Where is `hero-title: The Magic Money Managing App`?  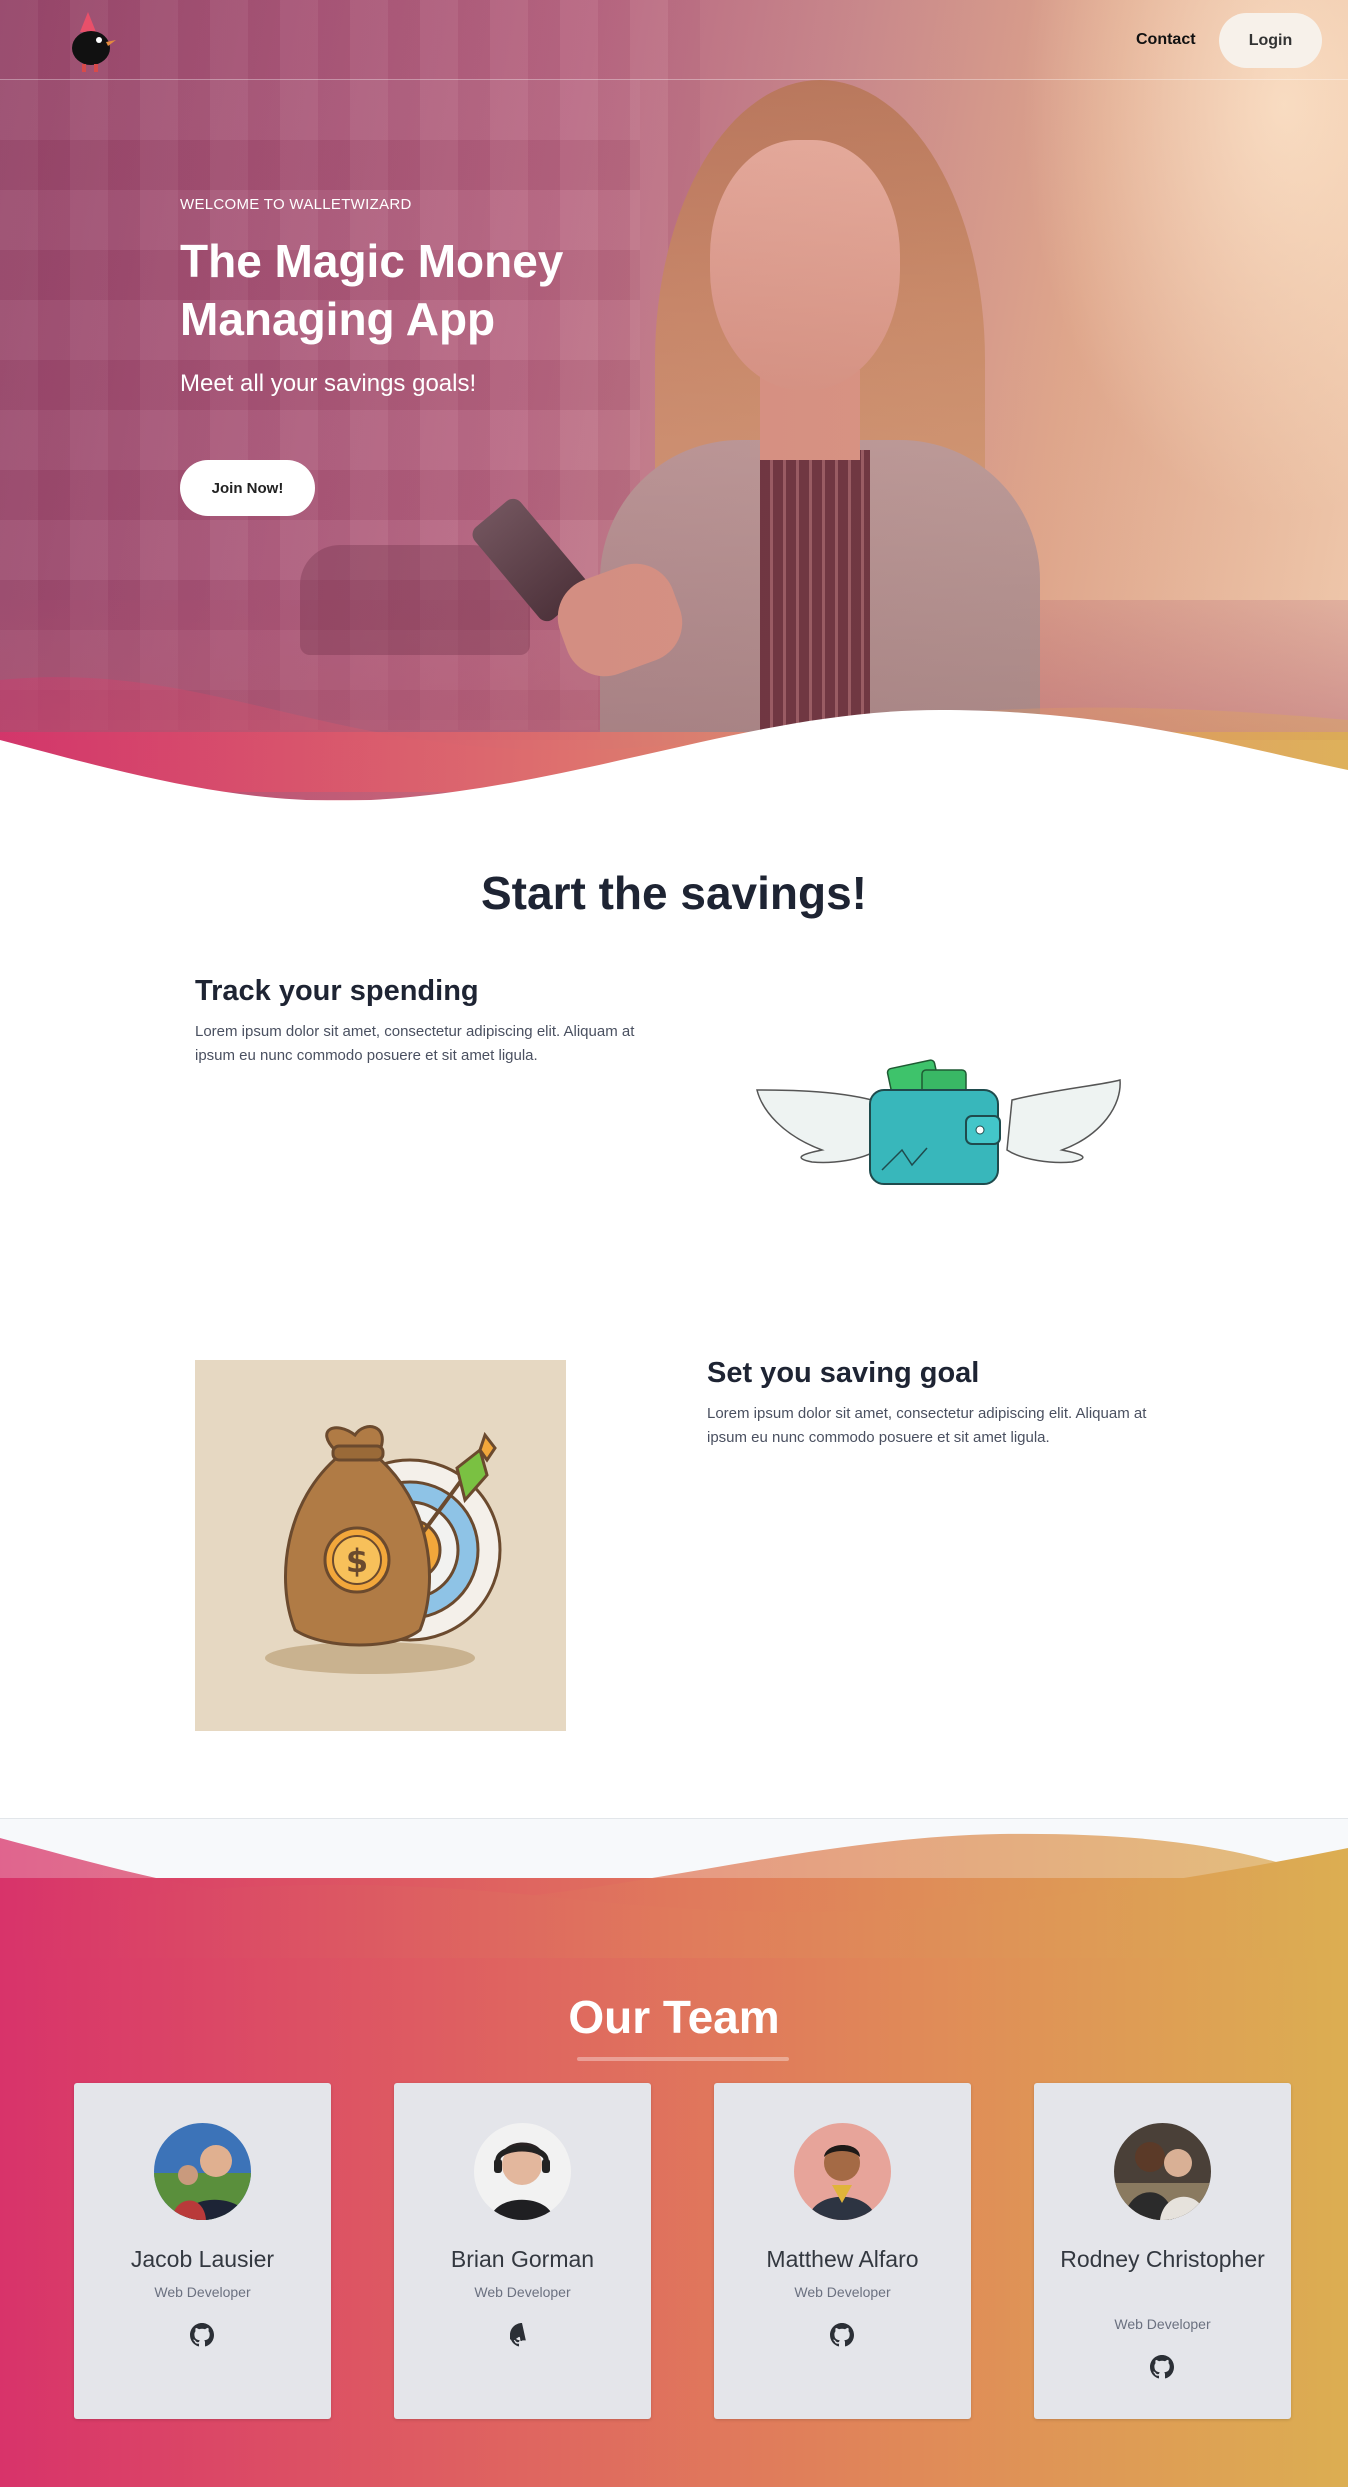
hero-title: The Magic Money Managing App is located at coordinates (372, 290).